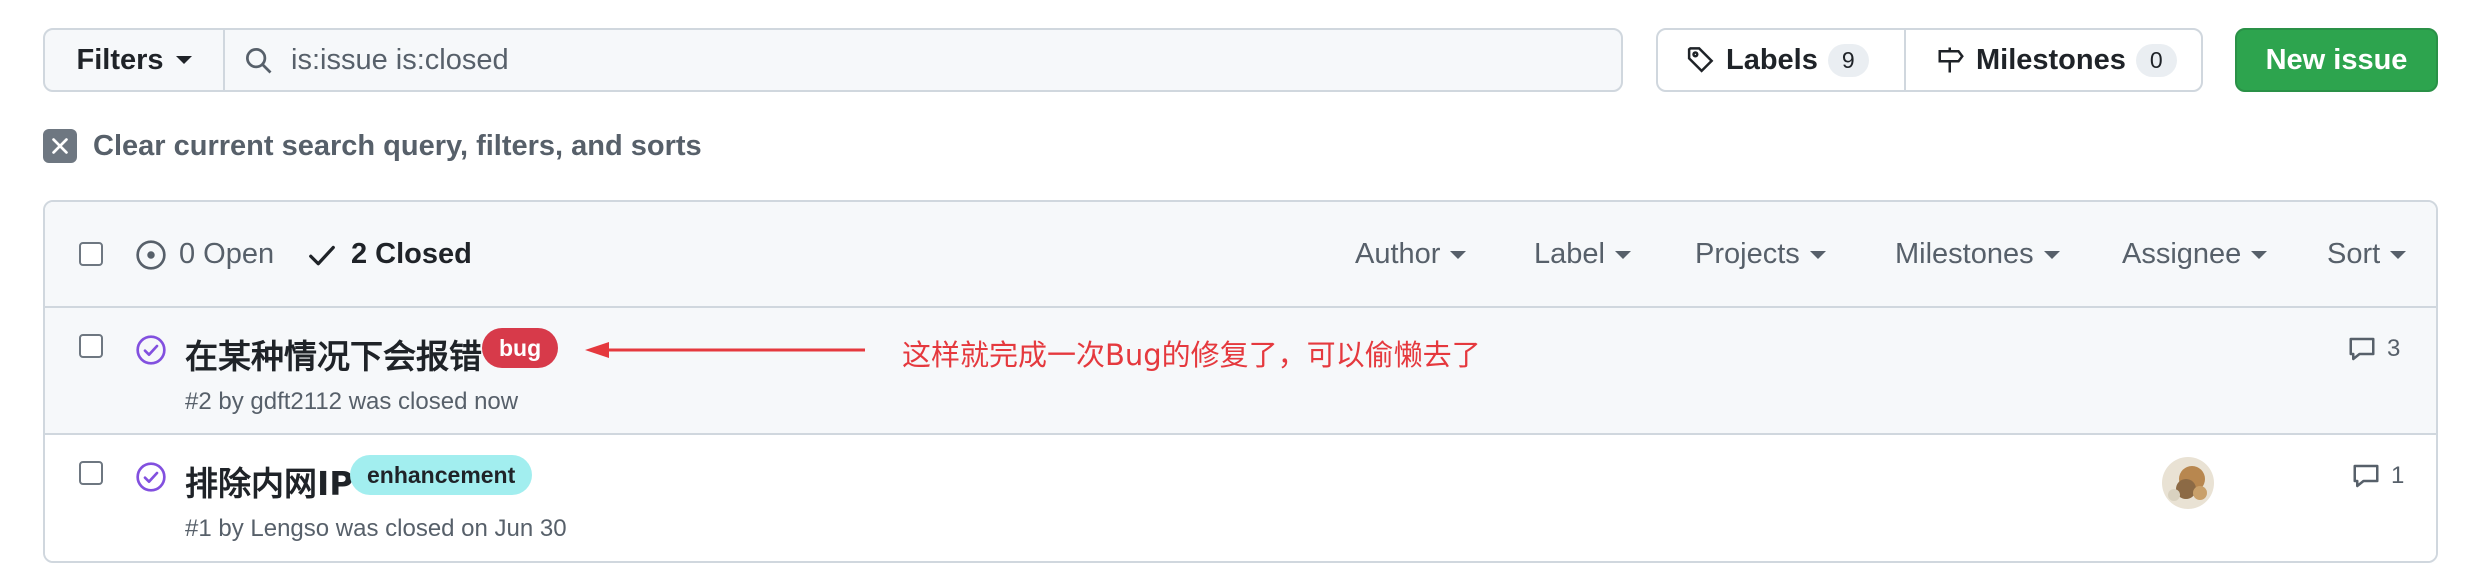 The image size is (2486, 584). I want to click on annotation-text: 这样就完成一次Bug的修复了，可以偷懒去了, so click(1191, 355).